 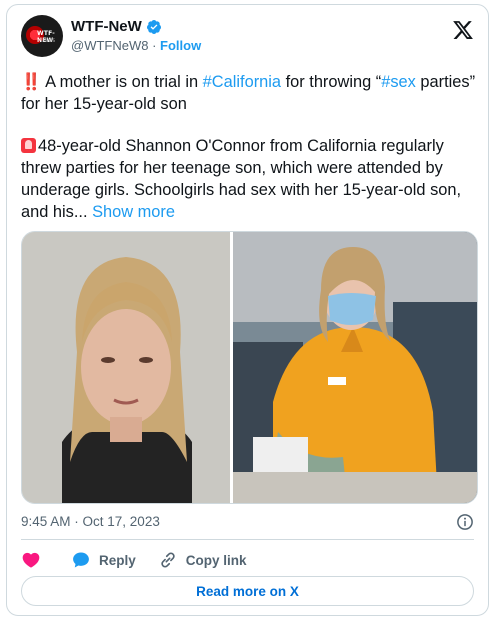 What do you see at coordinates (109, 45) in the screenshot?
I see `handle: @WTFNeW8` at bounding box center [109, 45].